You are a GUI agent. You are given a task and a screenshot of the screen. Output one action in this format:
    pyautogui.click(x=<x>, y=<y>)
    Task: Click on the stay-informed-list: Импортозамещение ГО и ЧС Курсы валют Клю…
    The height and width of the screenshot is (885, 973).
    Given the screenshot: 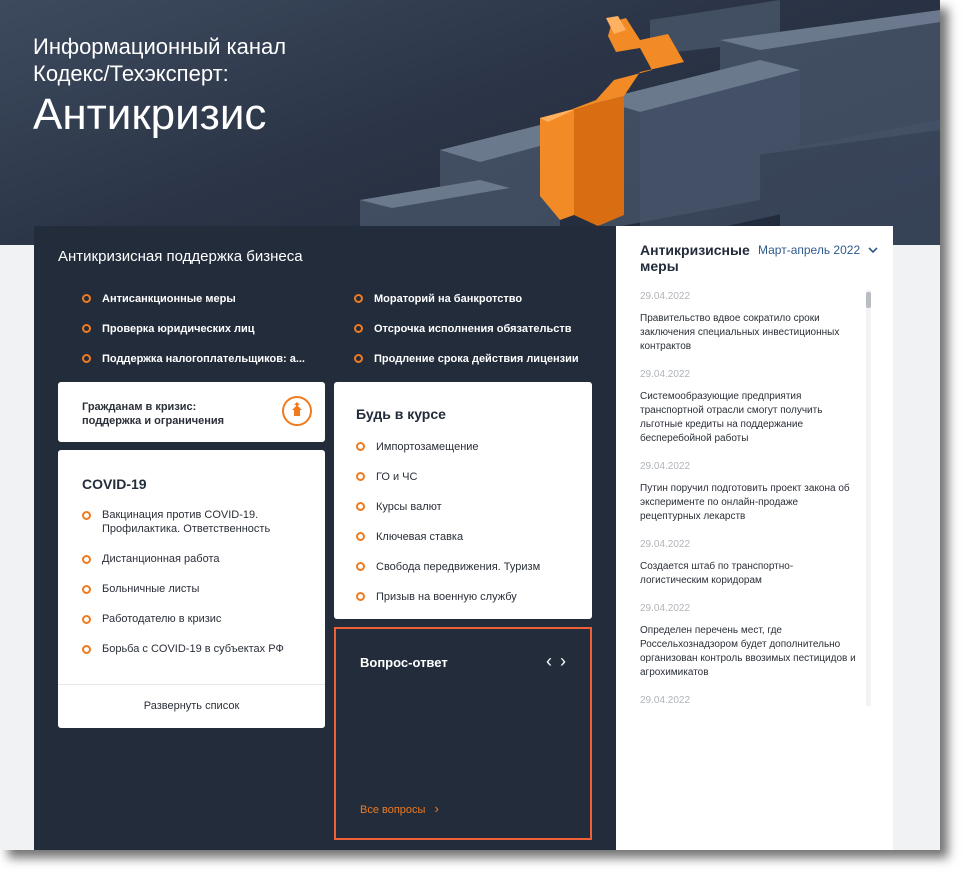 What is the action you would take?
    pyautogui.click(x=448, y=530)
    